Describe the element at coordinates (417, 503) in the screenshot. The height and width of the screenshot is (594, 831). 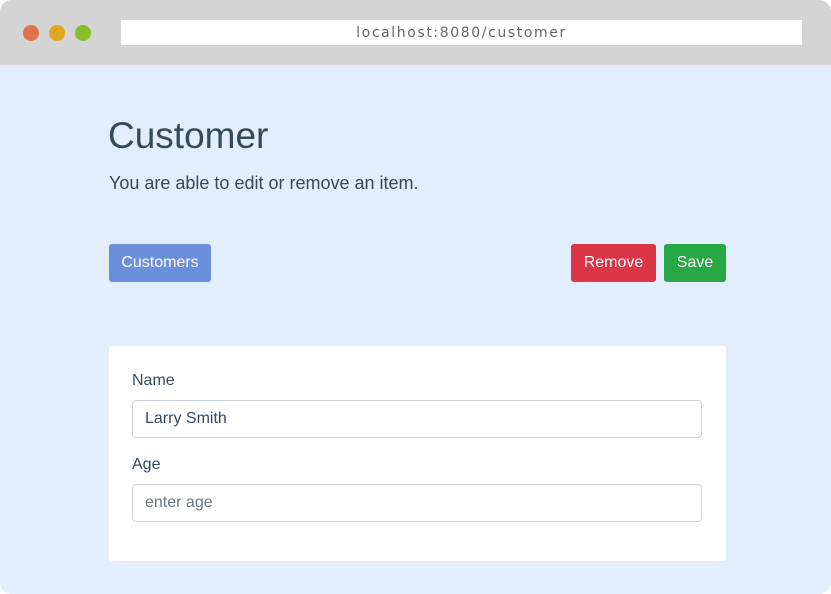
I see `age-field` at that location.